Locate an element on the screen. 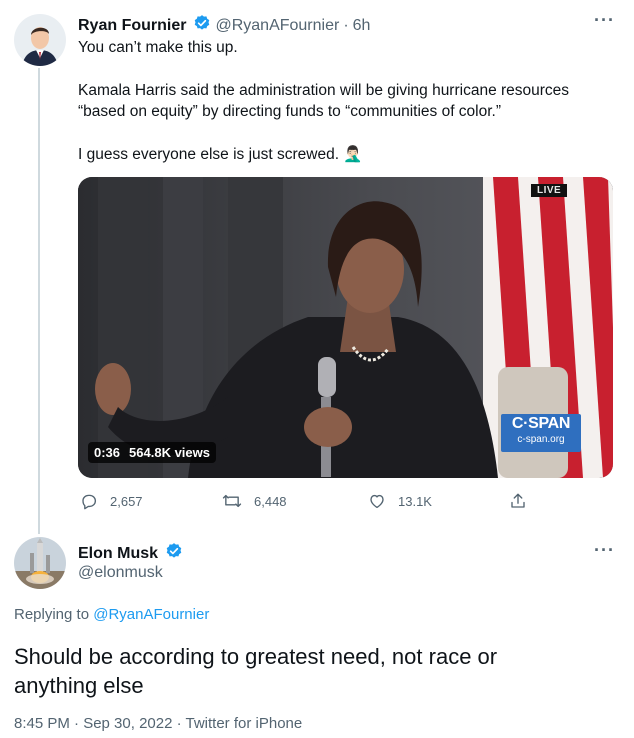 Image resolution: width=634 pixels, height=738 pixels. replying-to: Replying to @RyanAFournier is located at coordinates (111, 614).